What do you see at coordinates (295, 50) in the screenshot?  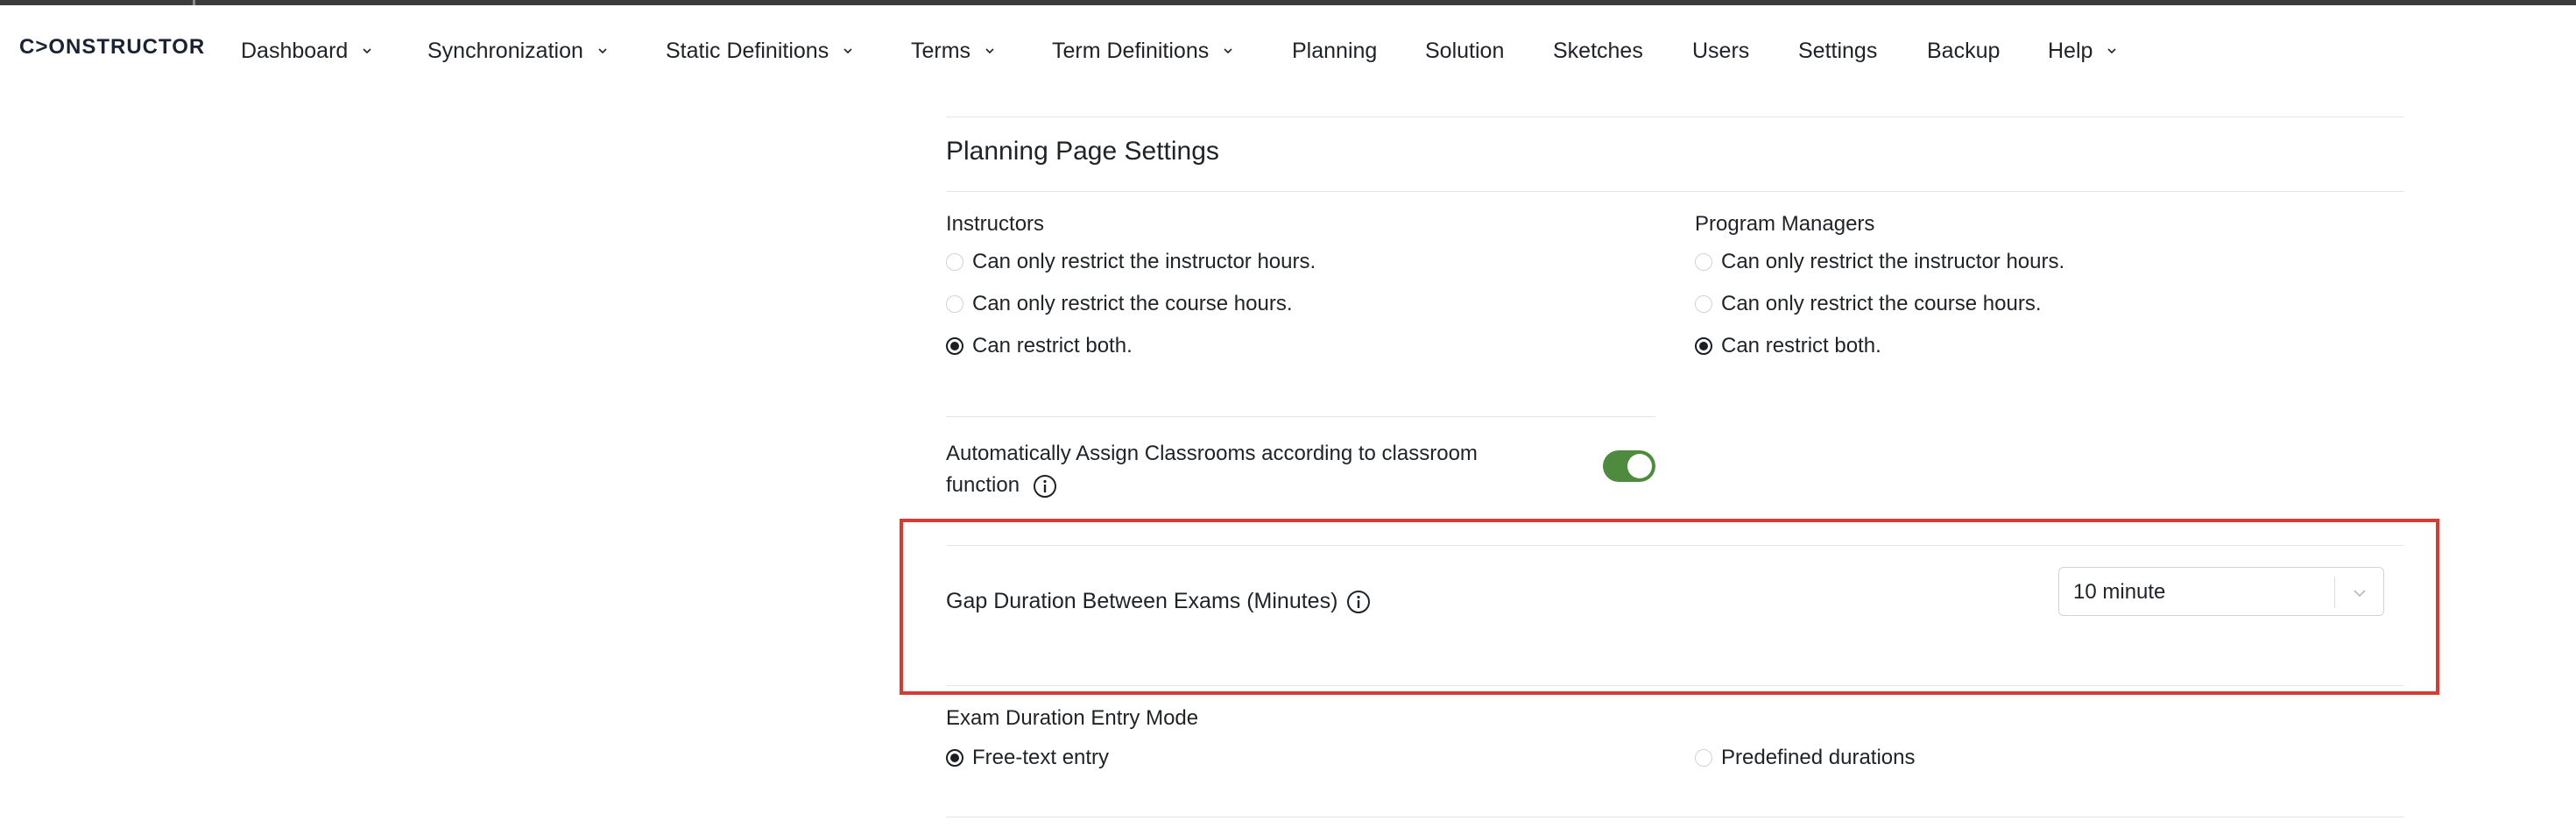 I see `nav-item-label: Dashboard` at bounding box center [295, 50].